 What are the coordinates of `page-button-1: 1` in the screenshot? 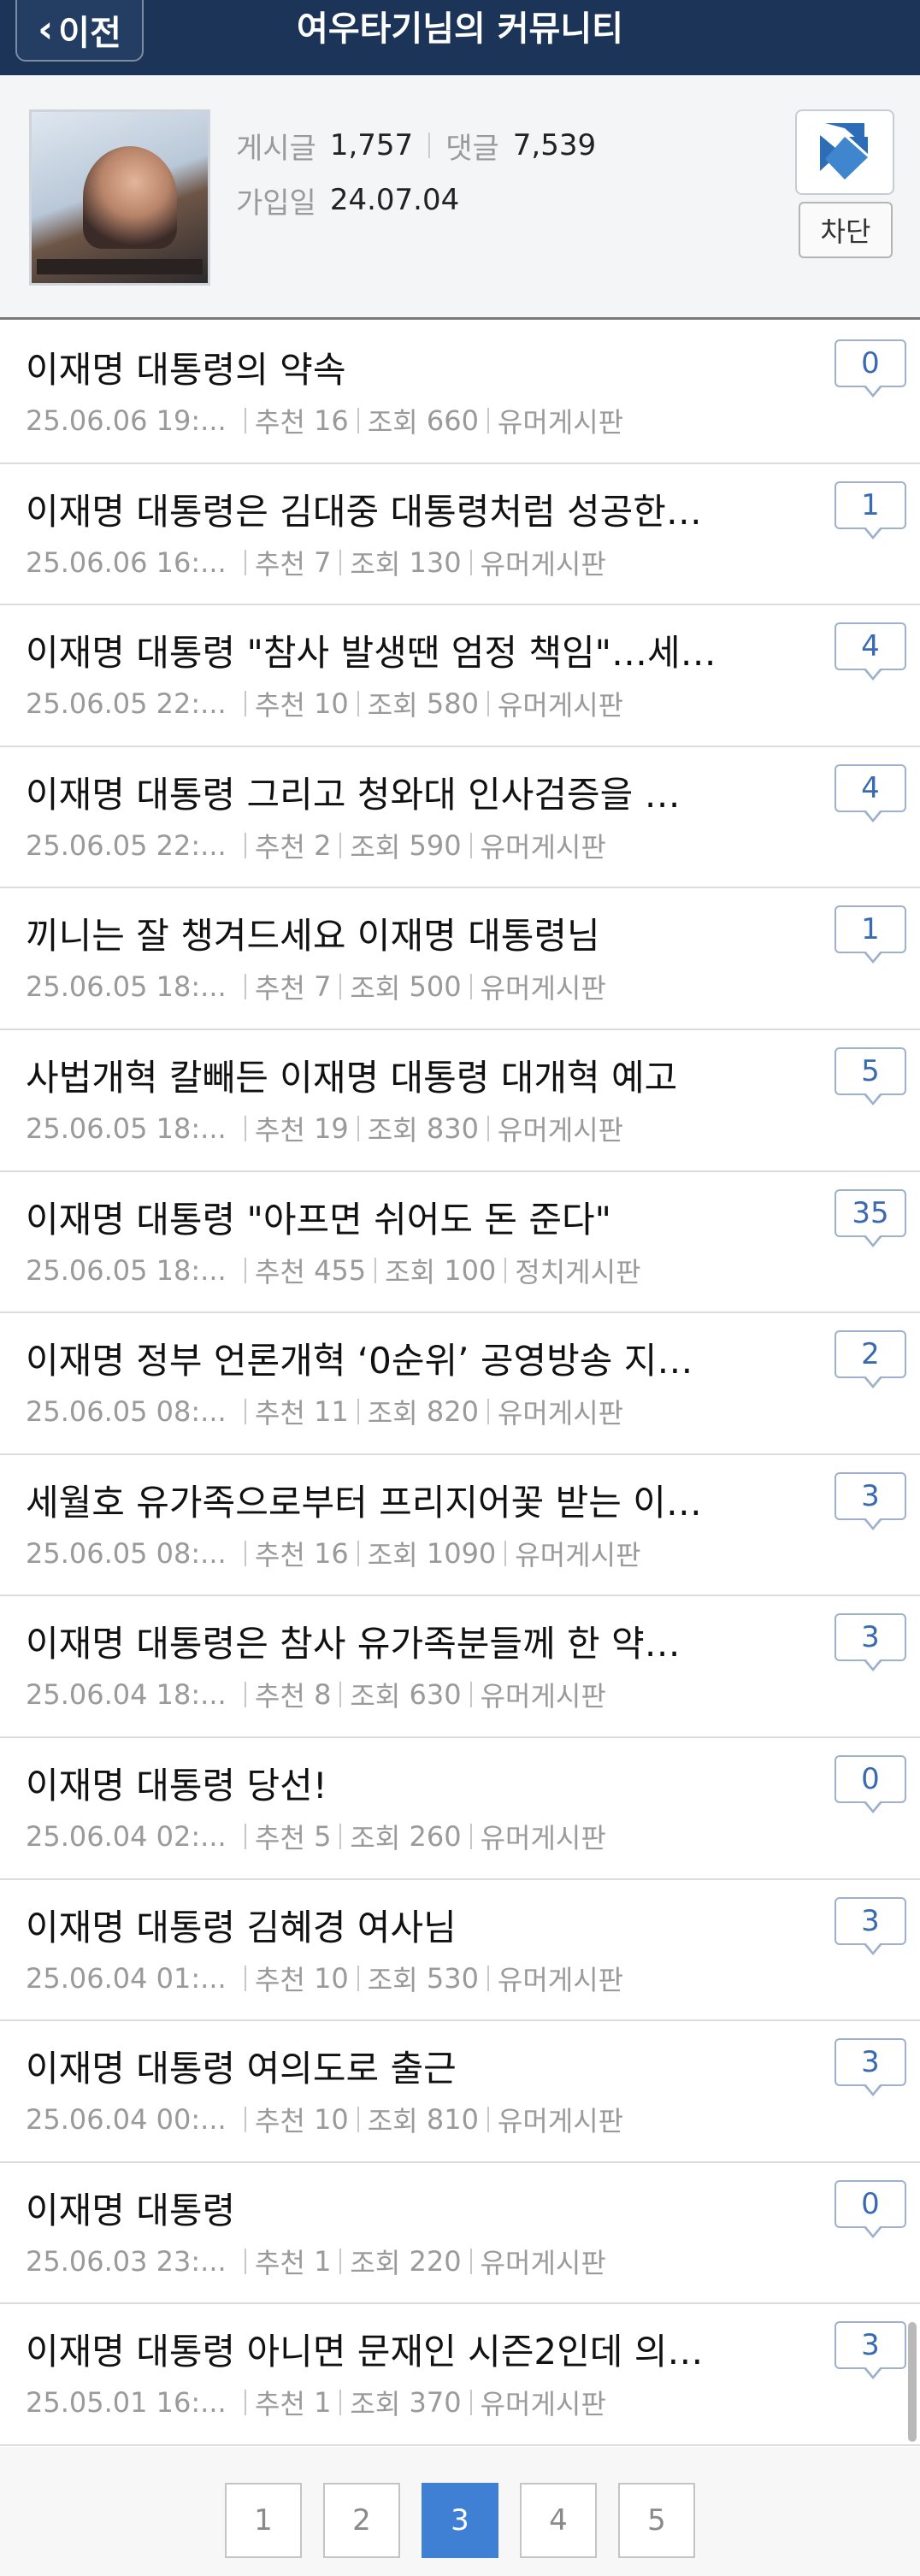 It's located at (263, 2520).